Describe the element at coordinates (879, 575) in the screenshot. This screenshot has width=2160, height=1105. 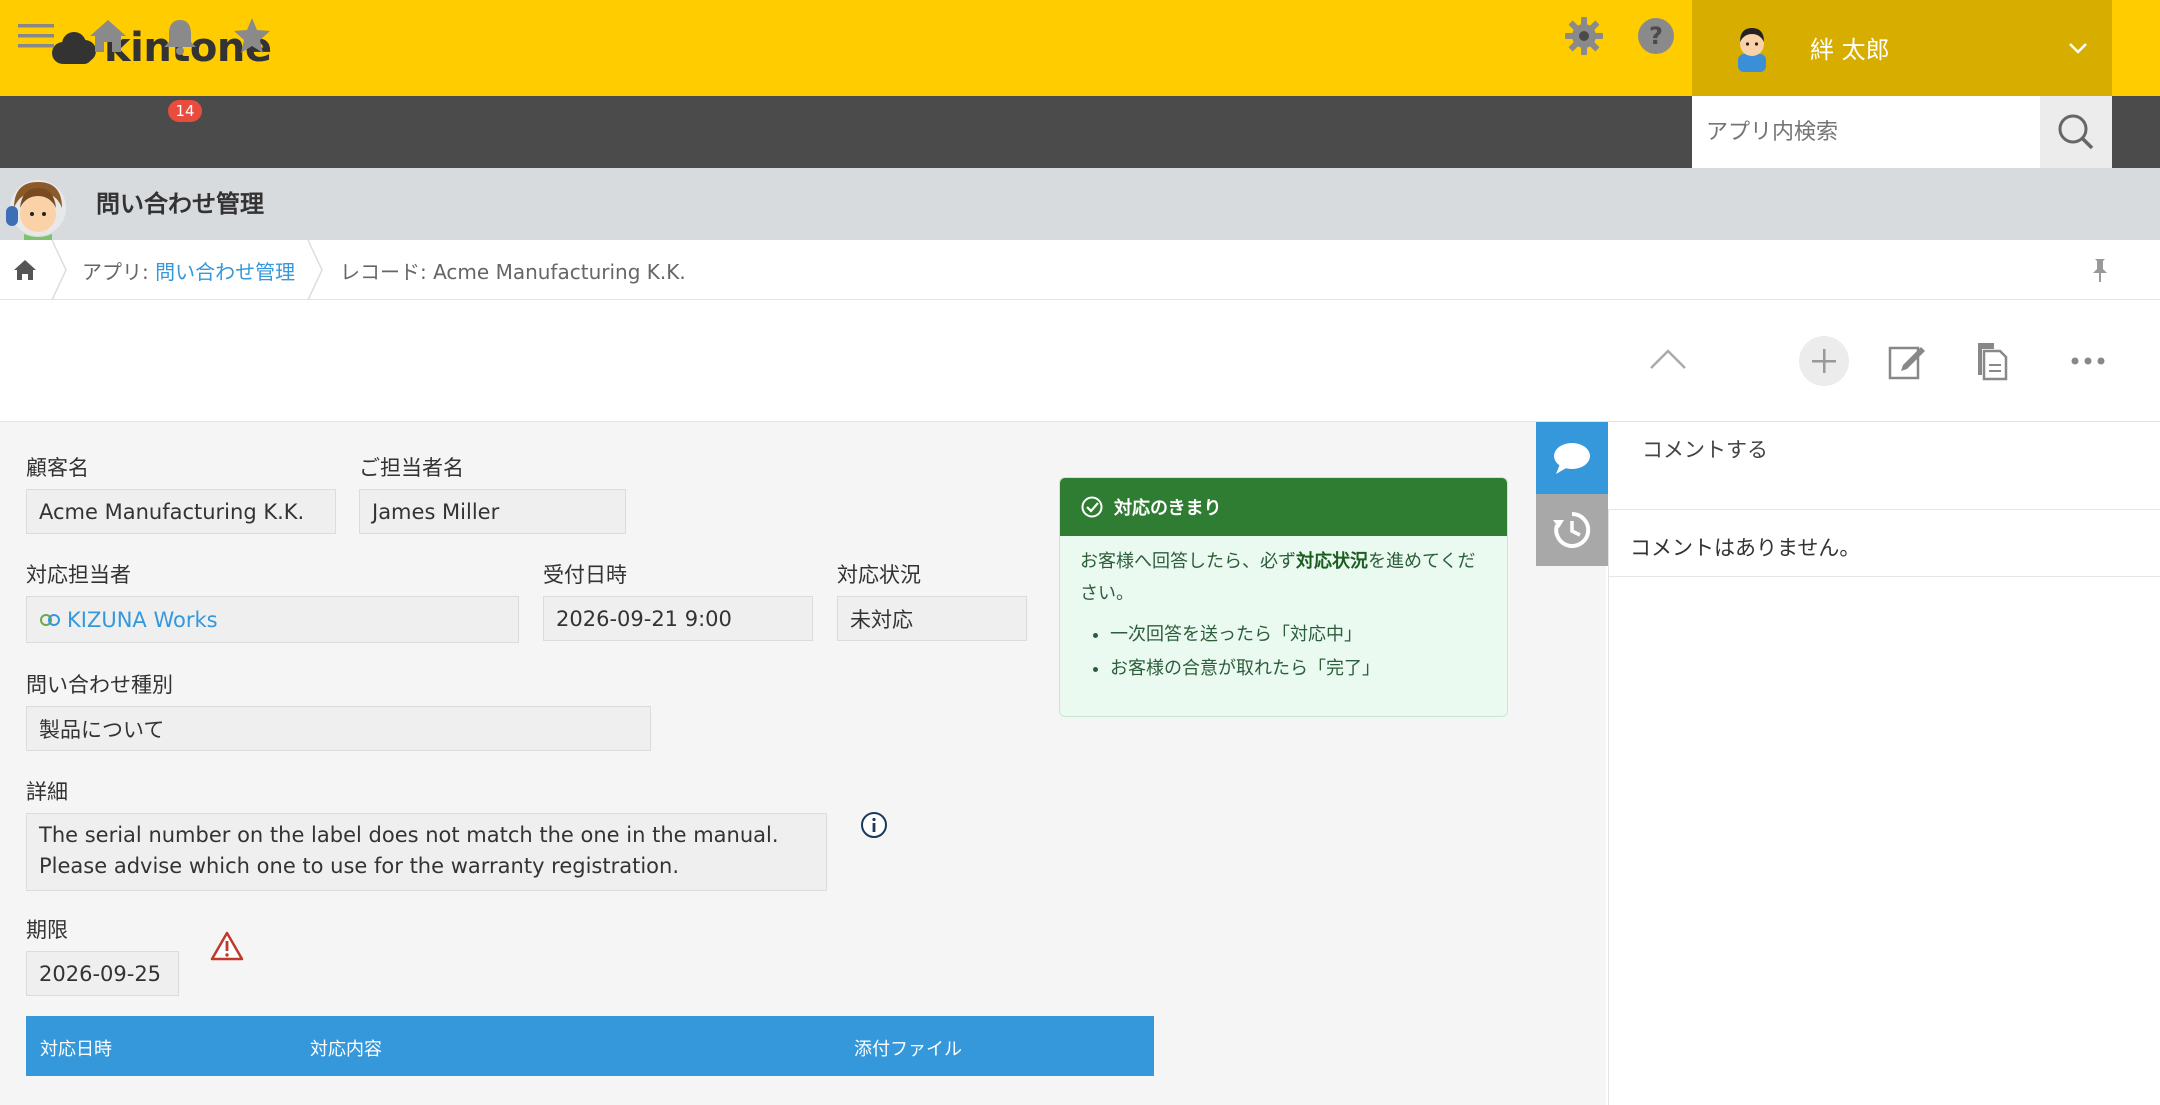
I see `status-label: 対応状況` at that location.